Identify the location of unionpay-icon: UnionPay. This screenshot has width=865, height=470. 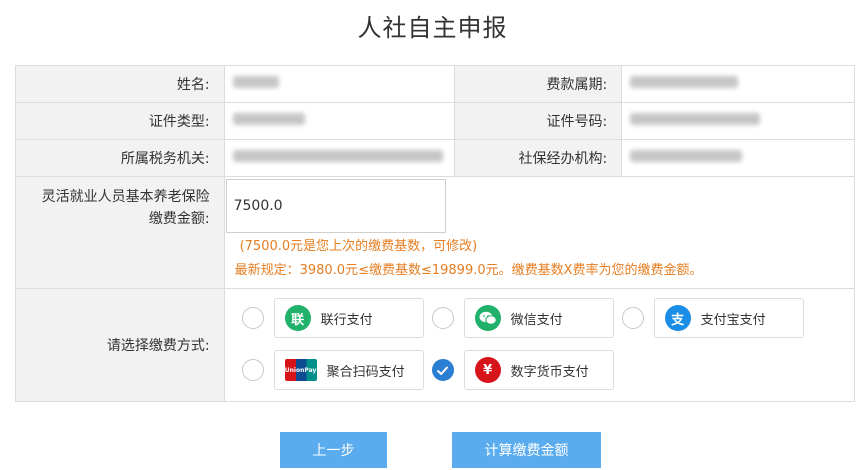
(300, 370).